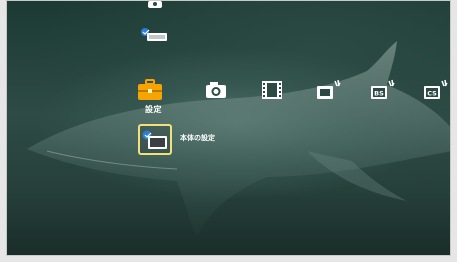  Describe the element at coordinates (291, 90) in the screenshot. I see `category-bar: BS CS` at that location.